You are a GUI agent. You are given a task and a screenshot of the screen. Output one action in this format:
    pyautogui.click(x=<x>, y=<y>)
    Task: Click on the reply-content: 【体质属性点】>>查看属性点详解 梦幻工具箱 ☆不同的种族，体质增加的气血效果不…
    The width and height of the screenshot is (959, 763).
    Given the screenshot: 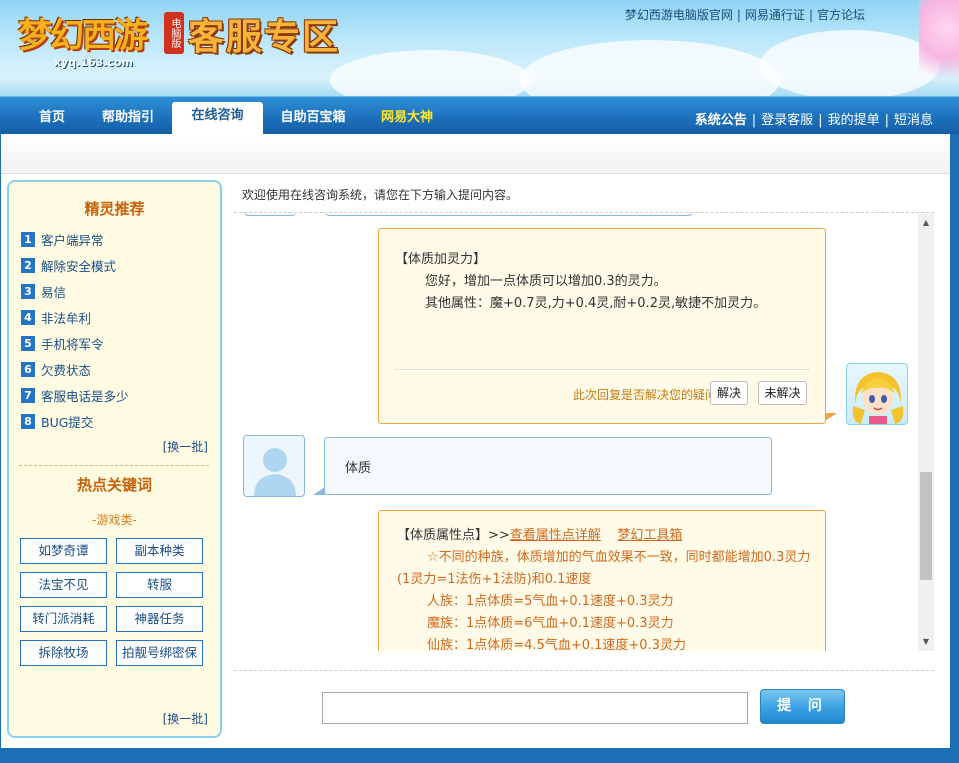 What is the action you would take?
    pyautogui.click(x=607, y=588)
    